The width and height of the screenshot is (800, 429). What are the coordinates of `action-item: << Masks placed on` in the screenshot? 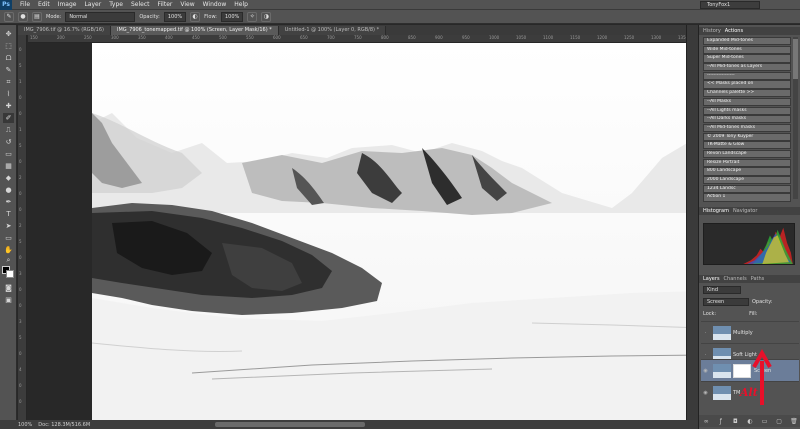 It's located at (747, 84).